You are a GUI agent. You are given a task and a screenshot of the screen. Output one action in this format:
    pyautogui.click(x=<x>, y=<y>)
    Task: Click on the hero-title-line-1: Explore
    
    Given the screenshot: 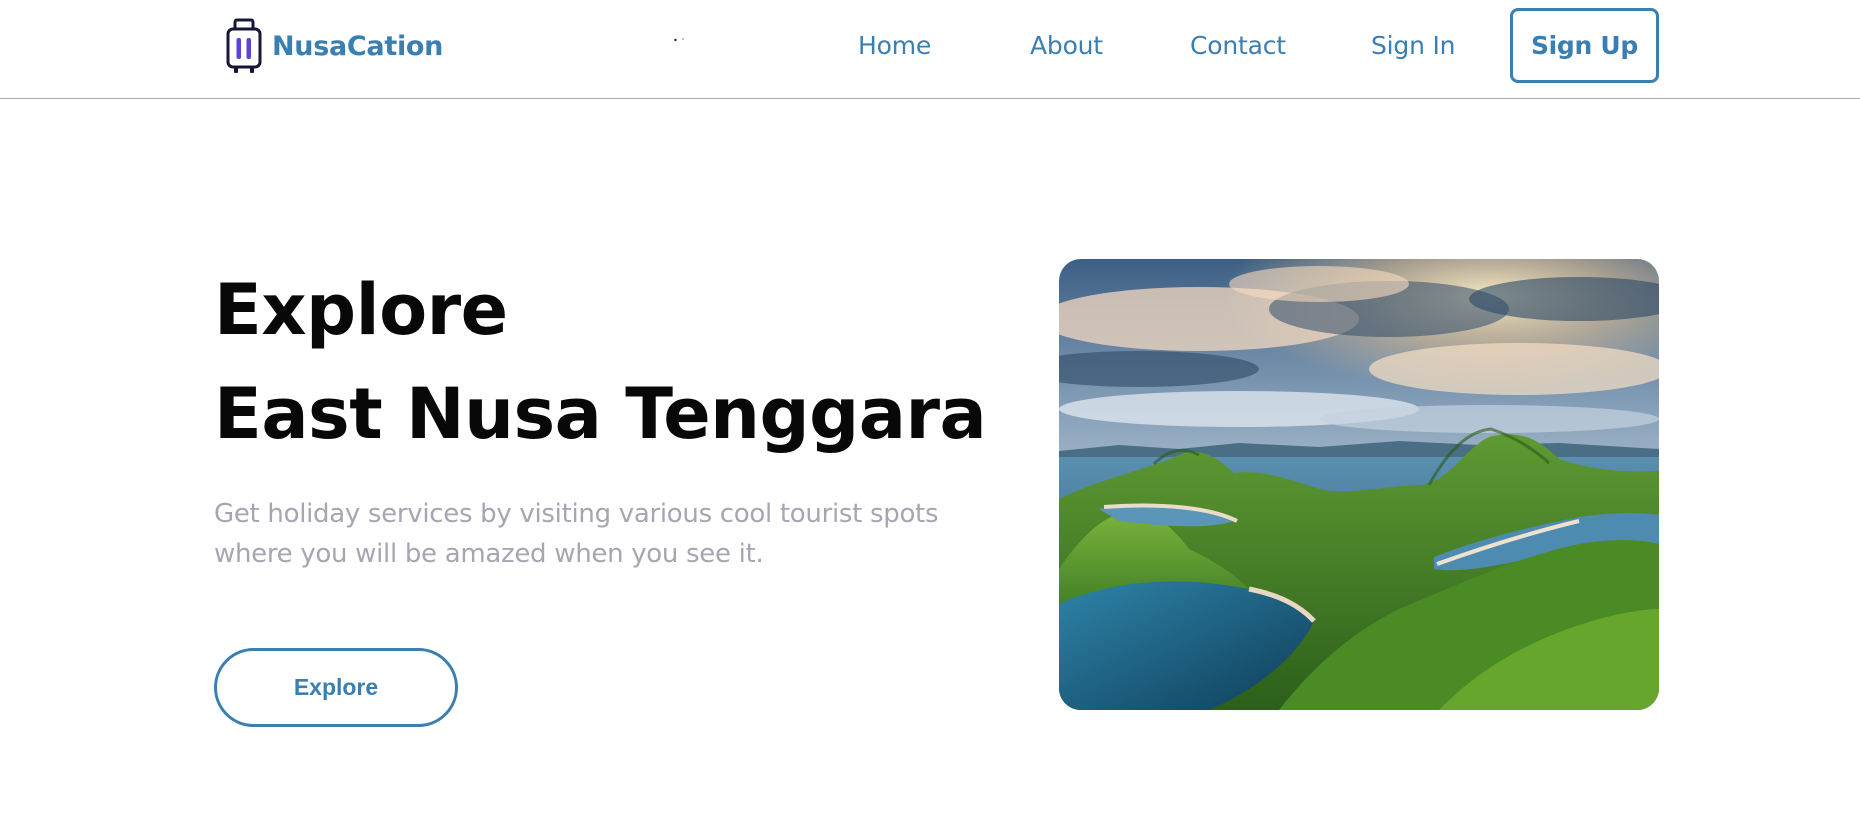 What is the action you would take?
    pyautogui.click(x=361, y=310)
    